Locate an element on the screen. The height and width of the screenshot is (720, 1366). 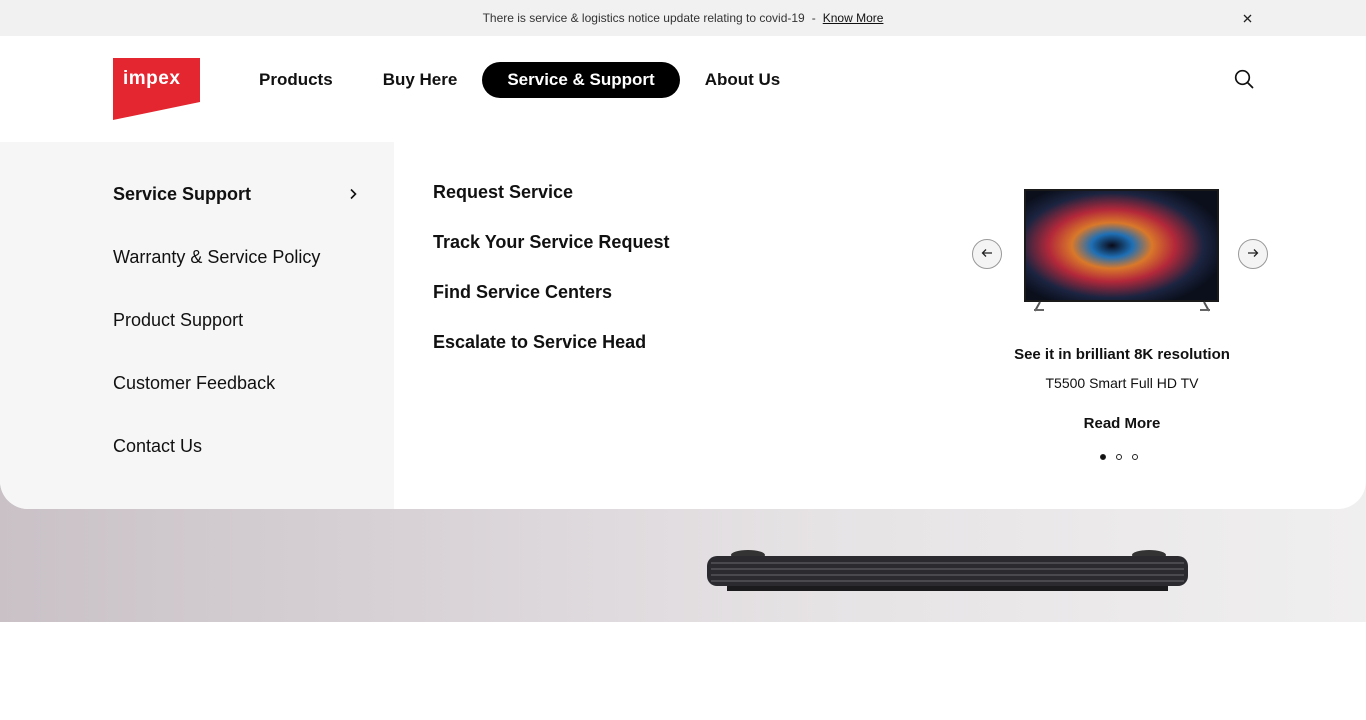
nav-service-support: Service & Support is located at coordinates (581, 80).